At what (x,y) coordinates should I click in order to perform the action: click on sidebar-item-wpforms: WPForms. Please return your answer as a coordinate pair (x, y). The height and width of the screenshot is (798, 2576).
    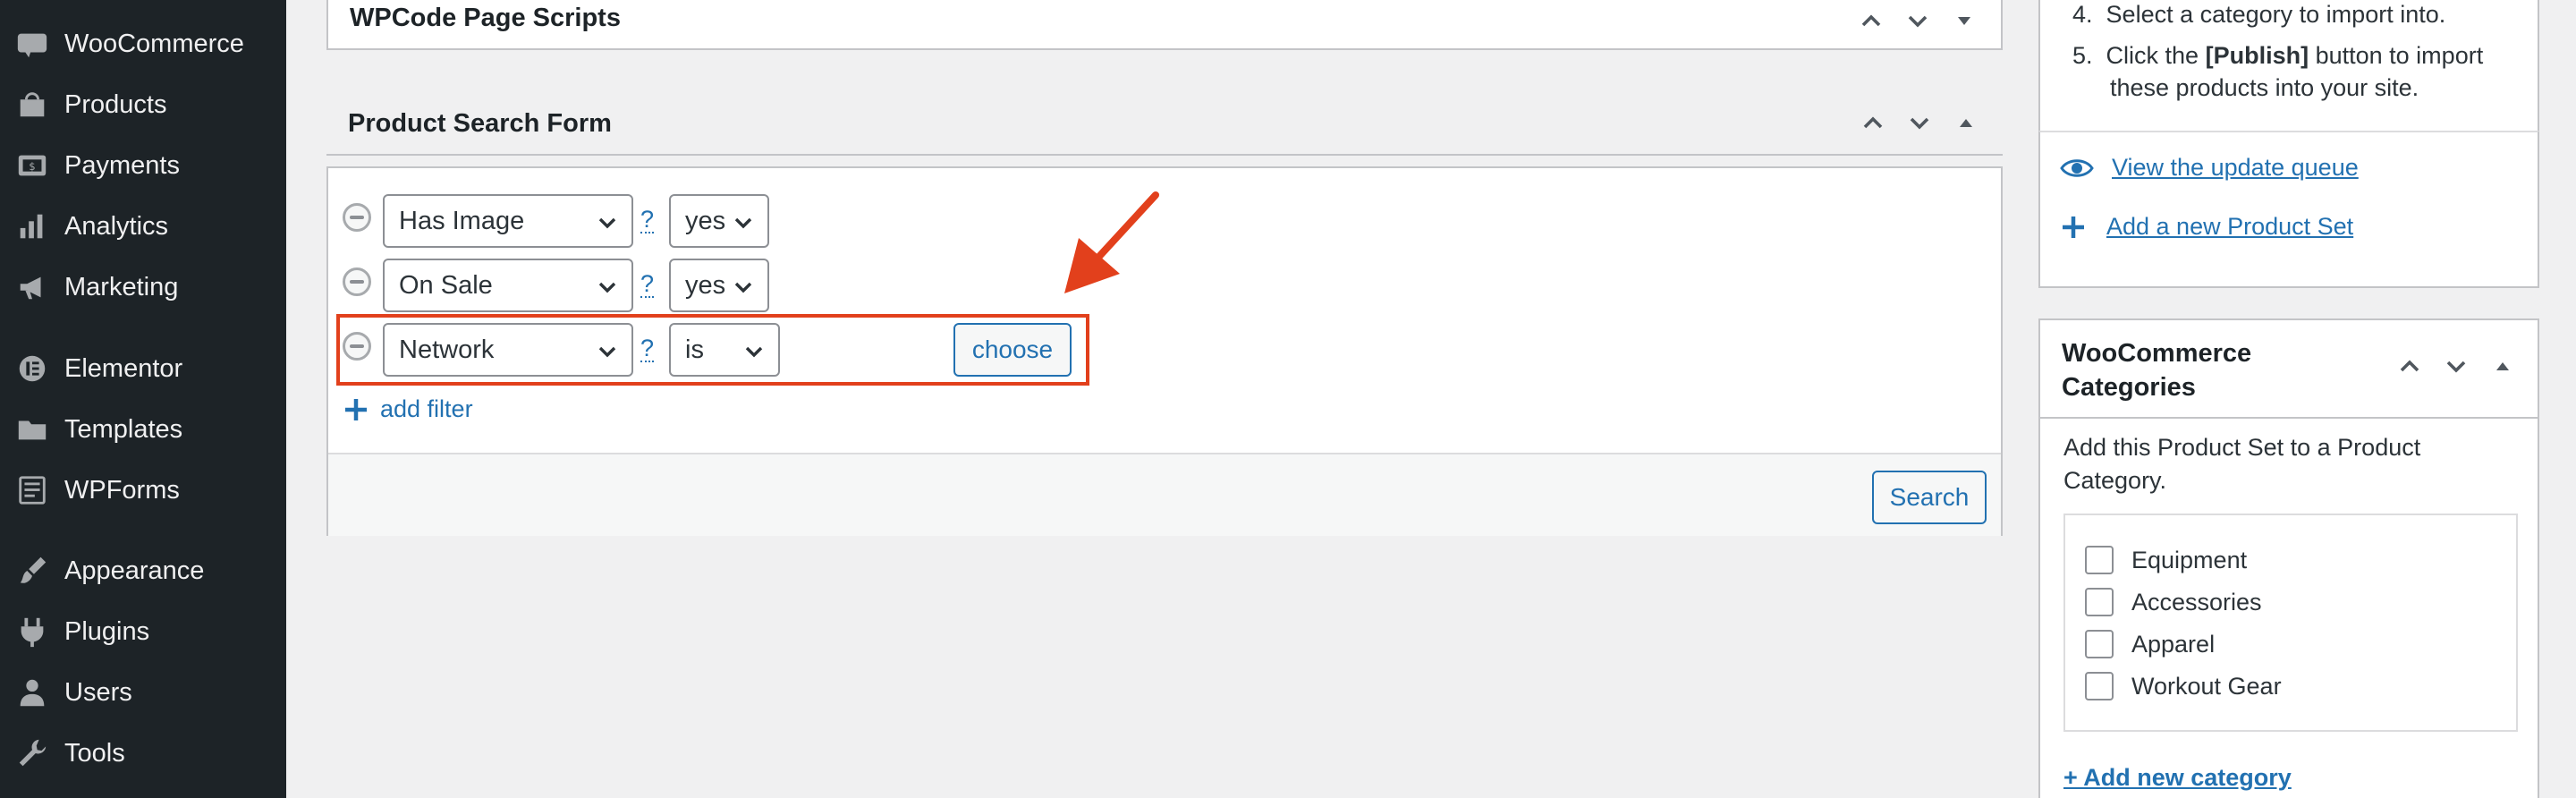
    Looking at the image, I should click on (143, 490).